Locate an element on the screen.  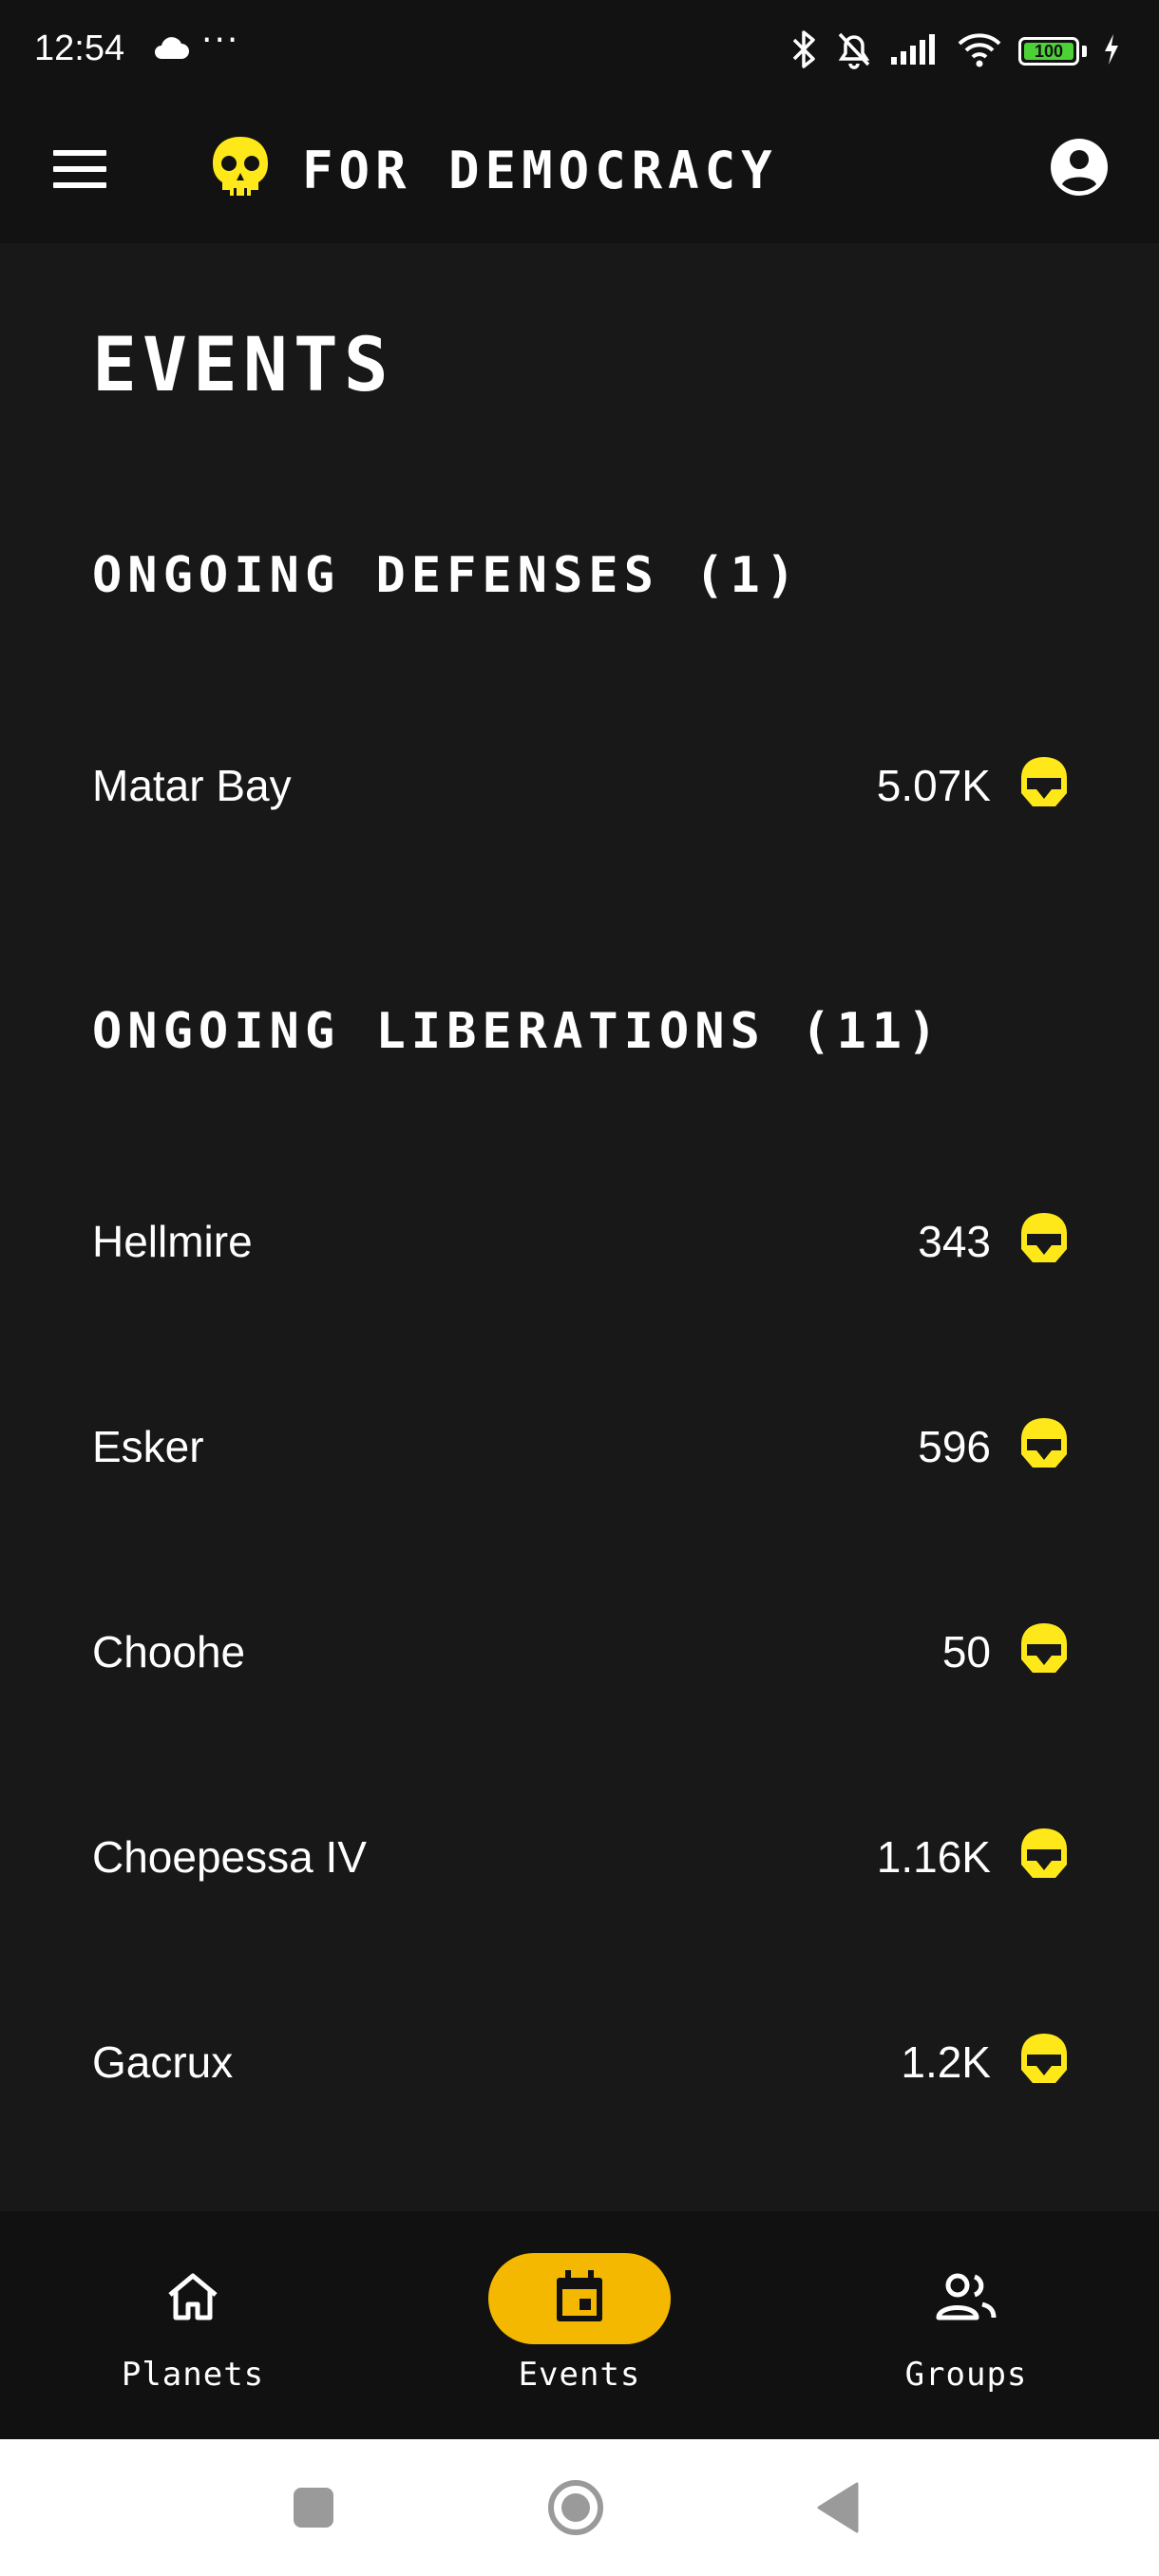
back-triangle-icon is located at coordinates (838, 2507).